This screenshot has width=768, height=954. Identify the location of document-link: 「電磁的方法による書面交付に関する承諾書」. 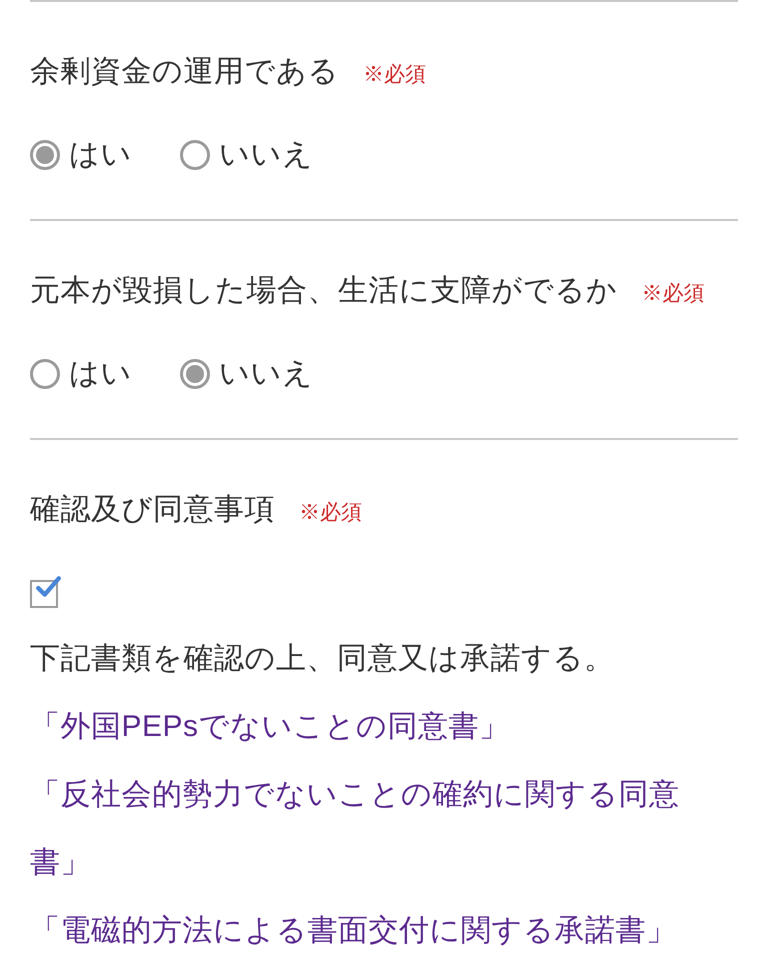
(384, 925).